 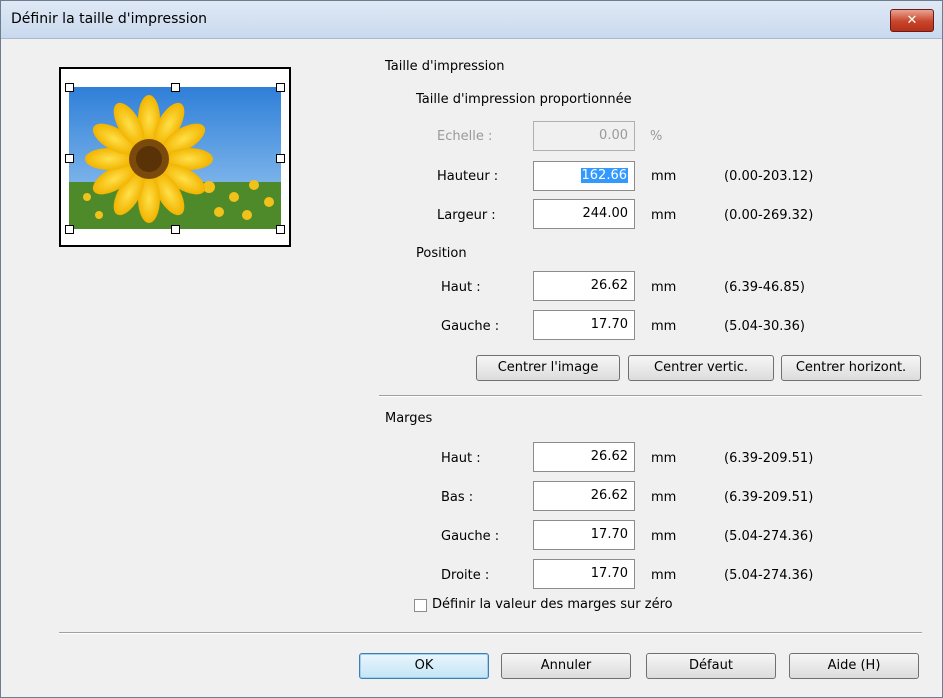 What do you see at coordinates (409, 418) in the screenshot?
I see `margins-heading: Marges` at bounding box center [409, 418].